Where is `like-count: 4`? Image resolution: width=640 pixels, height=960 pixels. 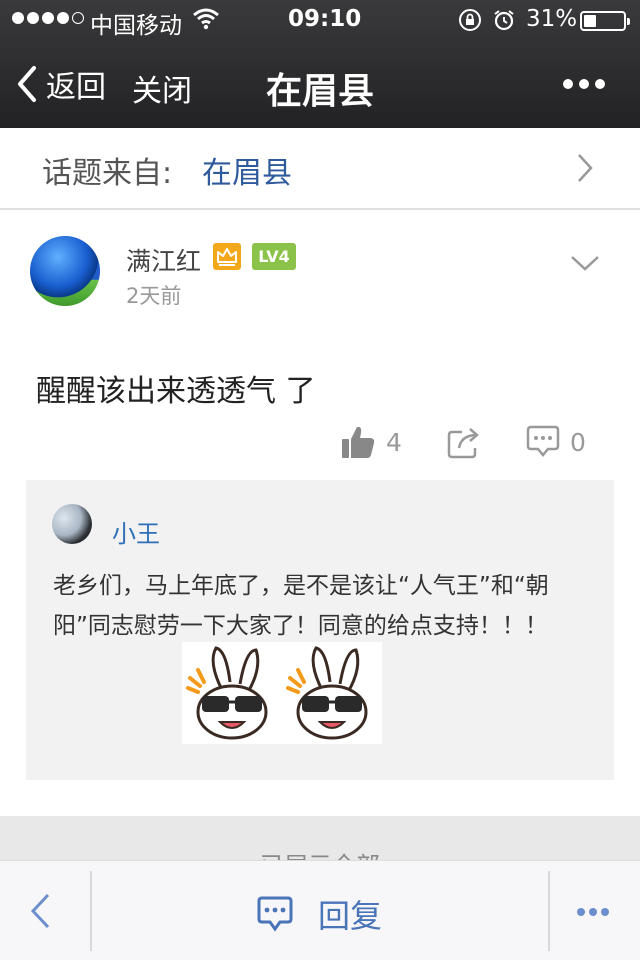
like-count: 4 is located at coordinates (394, 442).